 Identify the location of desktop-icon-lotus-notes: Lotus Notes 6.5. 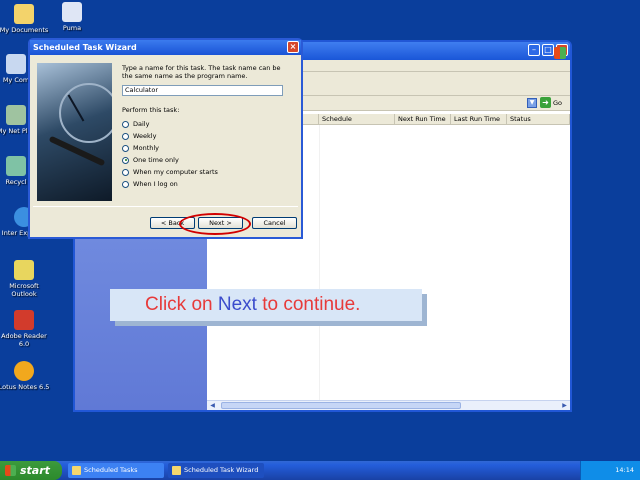
(26, 376).